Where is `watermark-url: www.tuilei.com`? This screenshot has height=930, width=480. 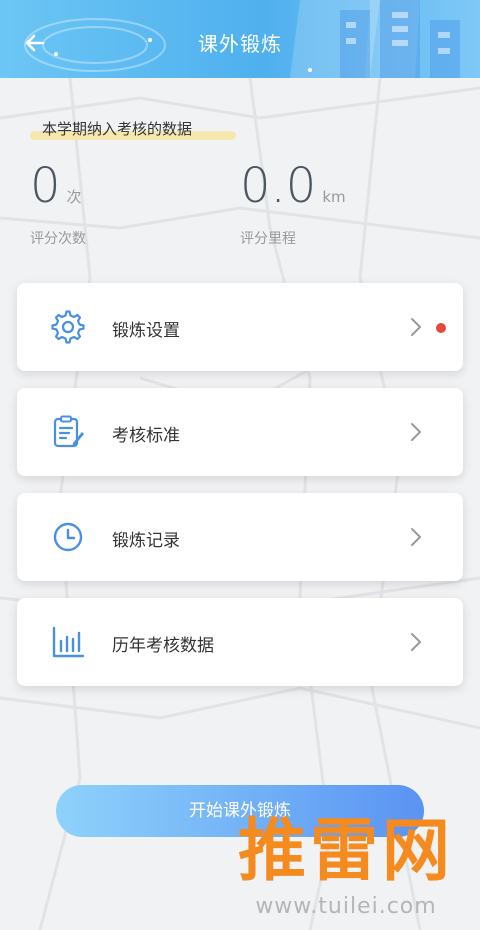
watermark-url: www.tuilei.com is located at coordinates (346, 906).